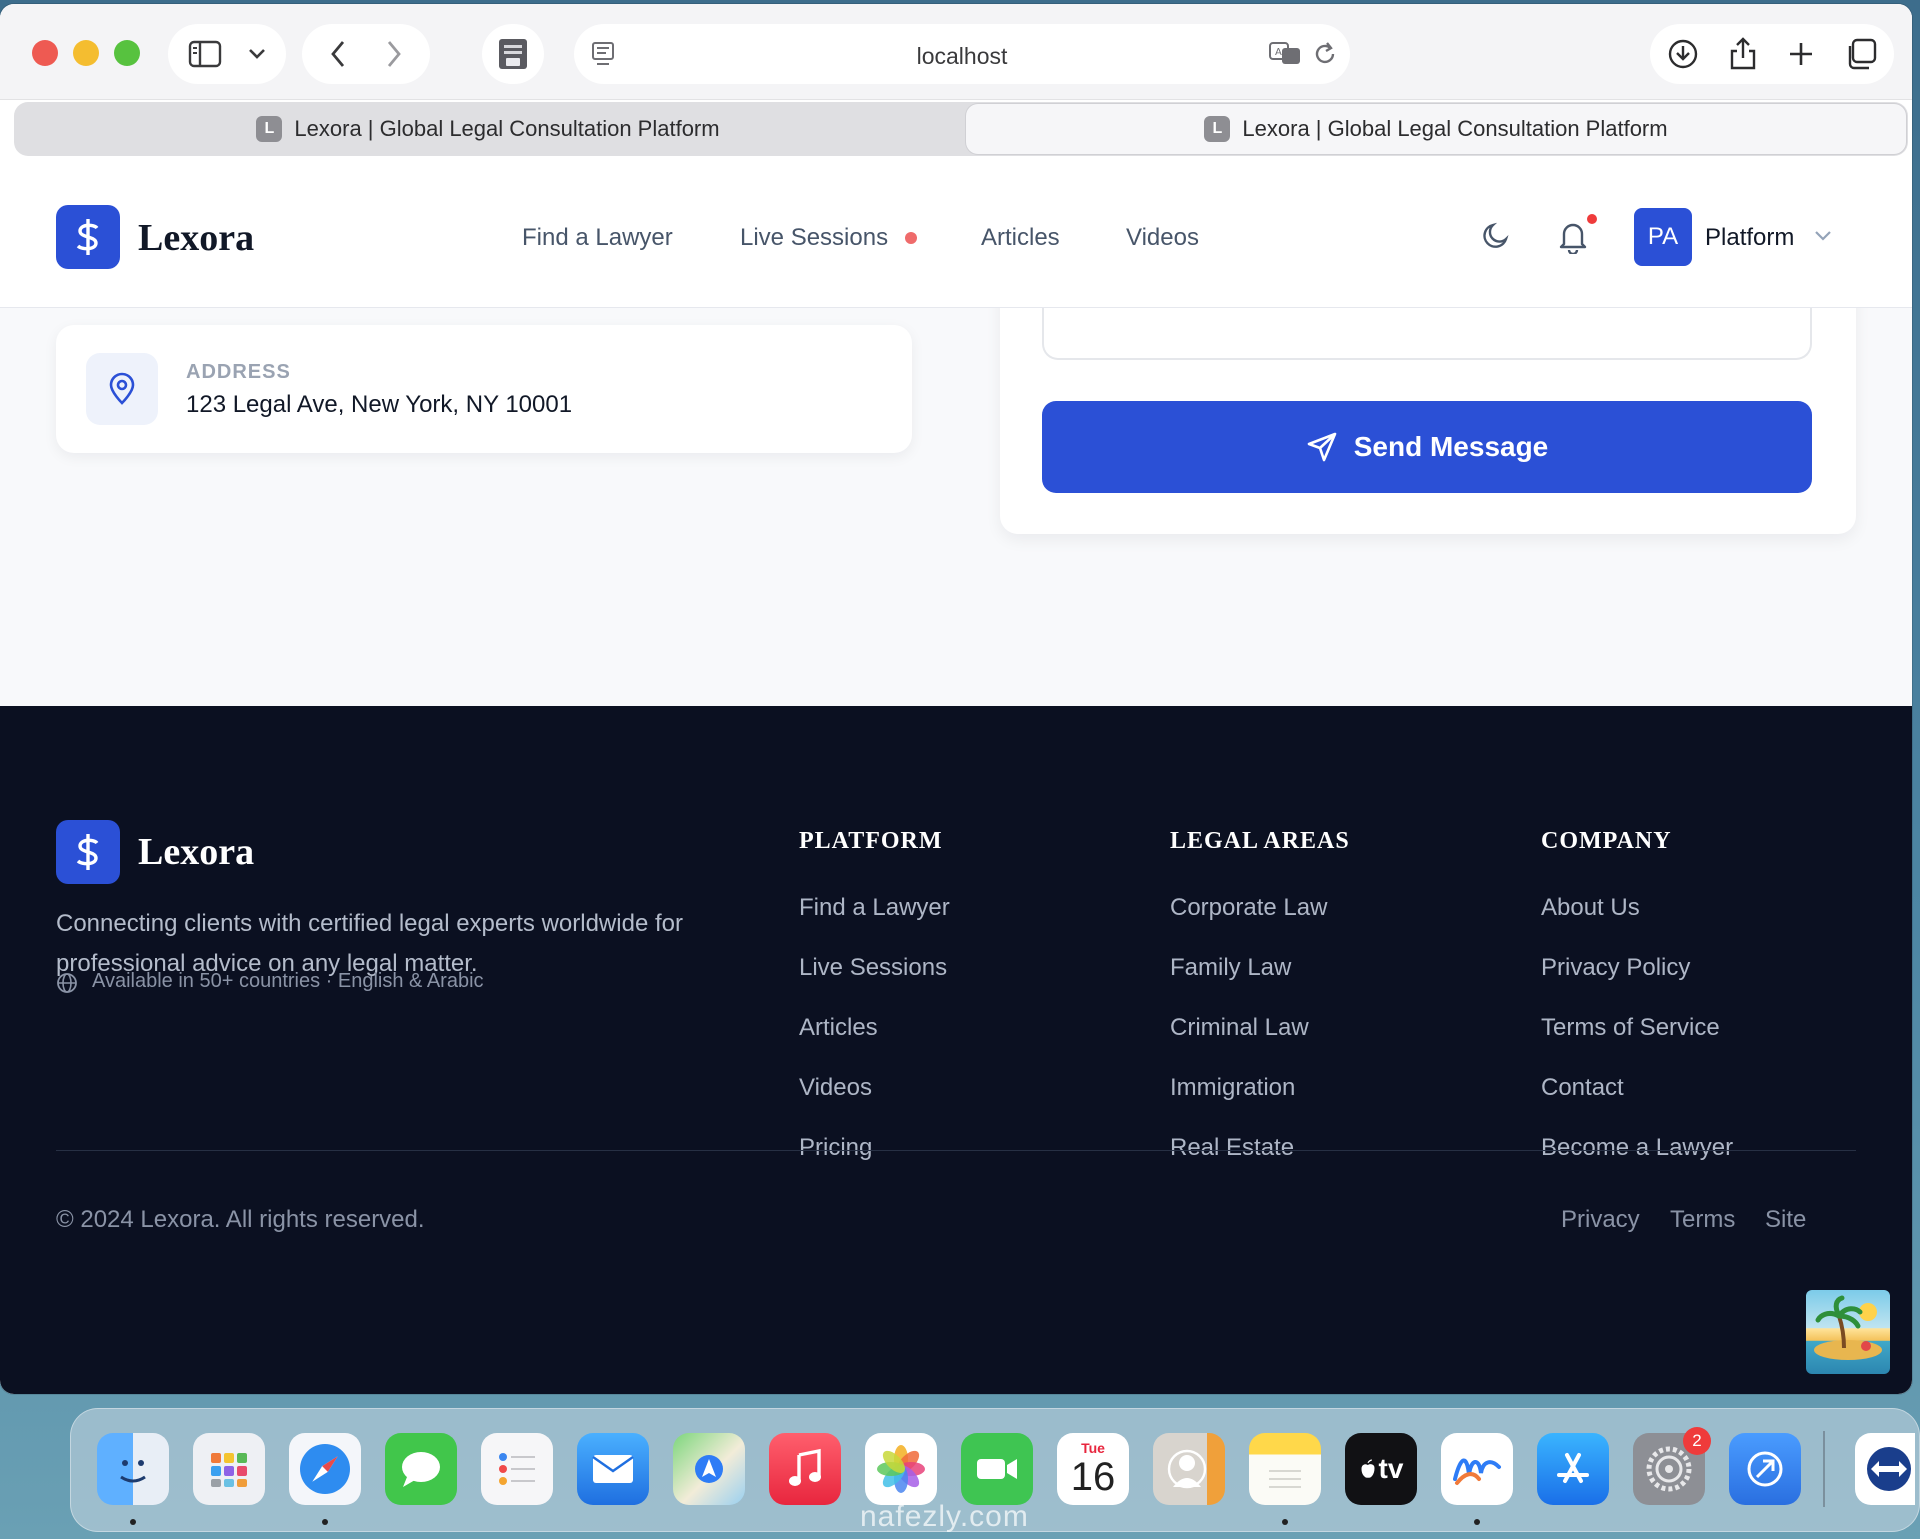  Describe the element at coordinates (874, 908) in the screenshot. I see `footer-link: Find a Lawyer` at that location.